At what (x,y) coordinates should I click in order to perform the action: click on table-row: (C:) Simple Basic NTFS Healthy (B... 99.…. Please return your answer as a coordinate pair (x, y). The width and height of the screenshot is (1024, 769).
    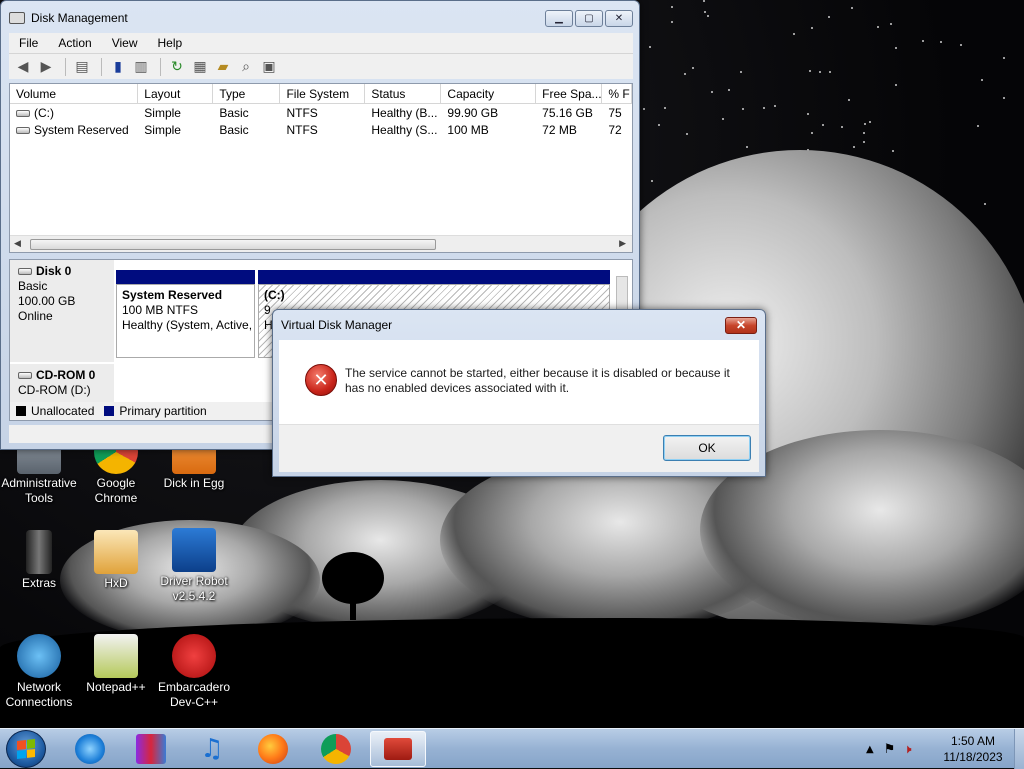
    Looking at the image, I should click on (321, 112).